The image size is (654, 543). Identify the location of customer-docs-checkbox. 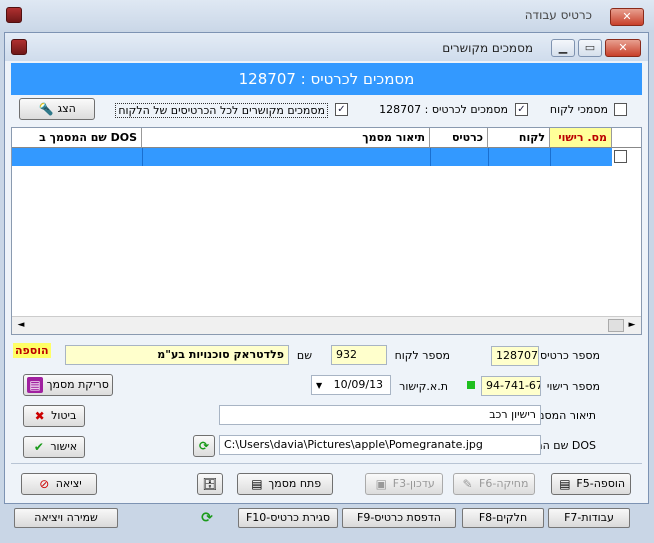
(620, 109).